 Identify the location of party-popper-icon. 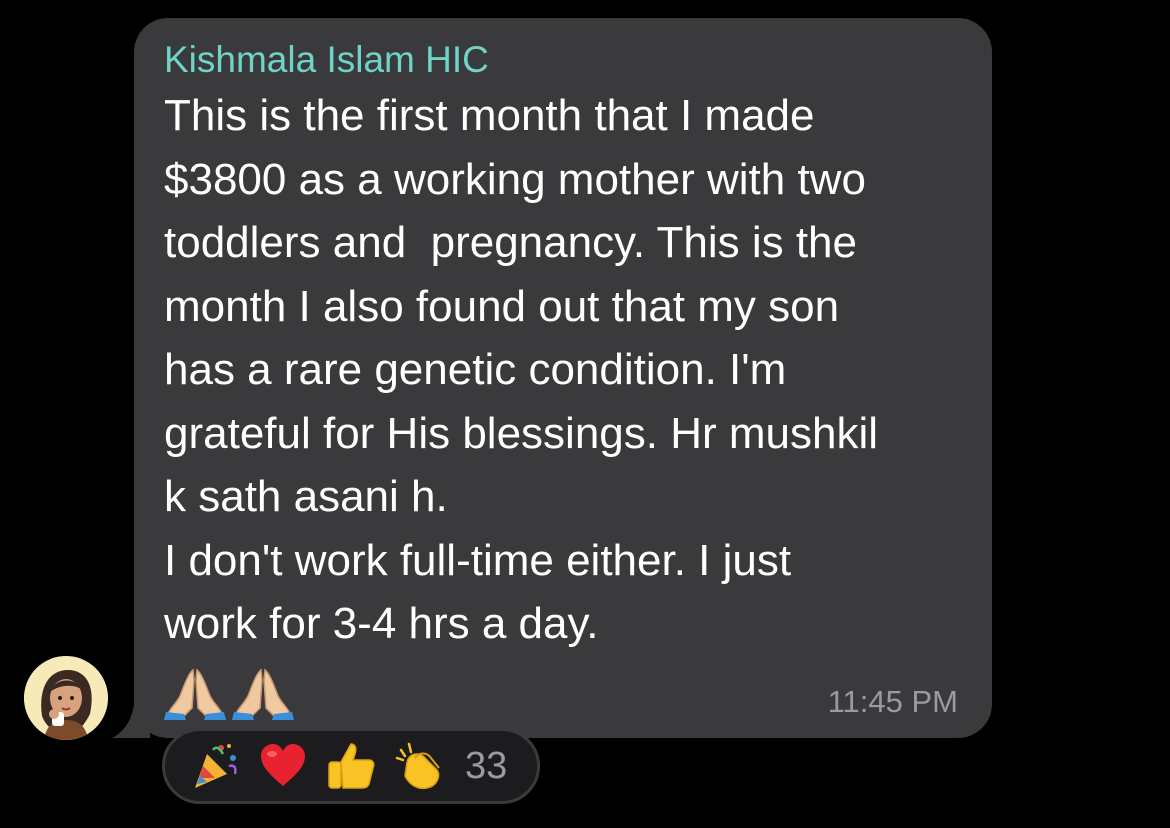
(216, 766).